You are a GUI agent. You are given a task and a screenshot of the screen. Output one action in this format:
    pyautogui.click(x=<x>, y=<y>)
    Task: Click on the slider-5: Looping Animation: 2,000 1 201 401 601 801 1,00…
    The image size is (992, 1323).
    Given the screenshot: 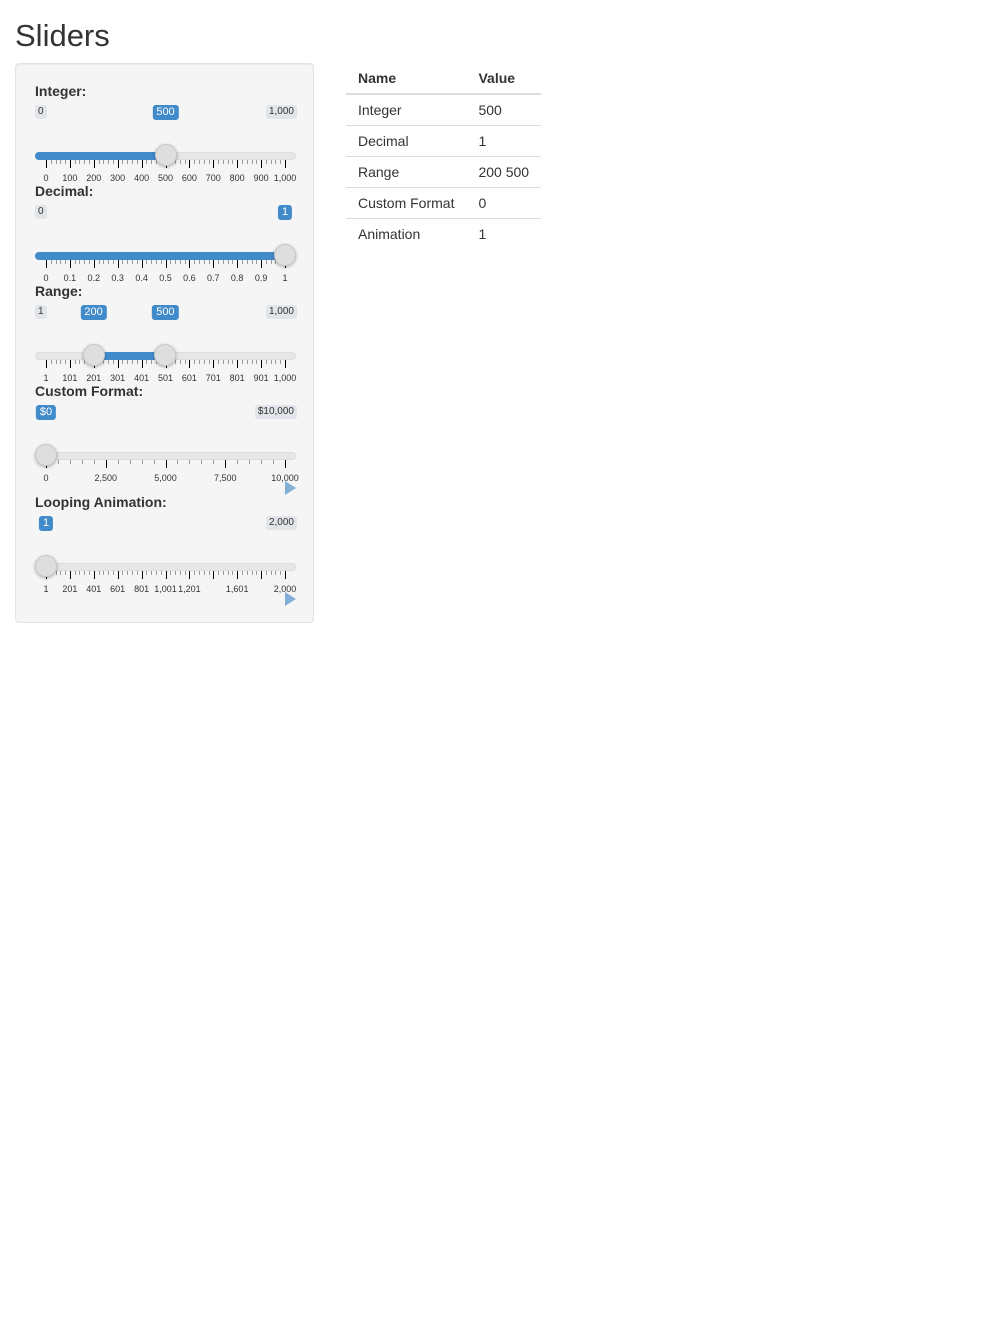 What is the action you would take?
    pyautogui.click(x=165, y=550)
    